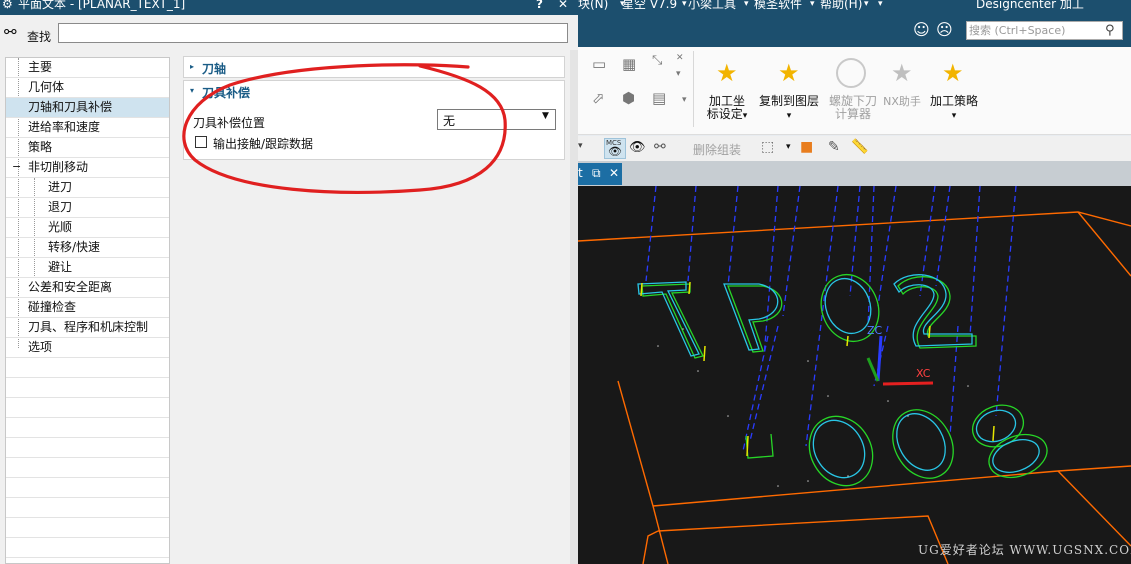 This screenshot has width=1131, height=564. I want to click on ribbon-button-label: 螺旋下刀 计算器, so click(853, 108).